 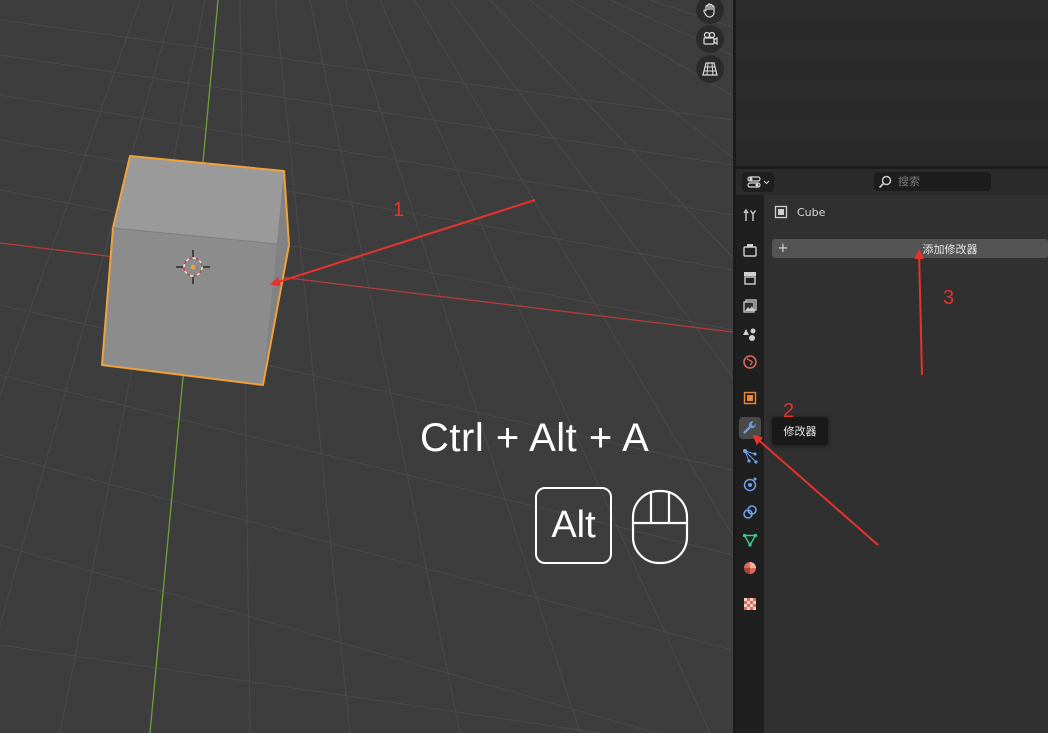 I want to click on editor-type-button, so click(x=758, y=182).